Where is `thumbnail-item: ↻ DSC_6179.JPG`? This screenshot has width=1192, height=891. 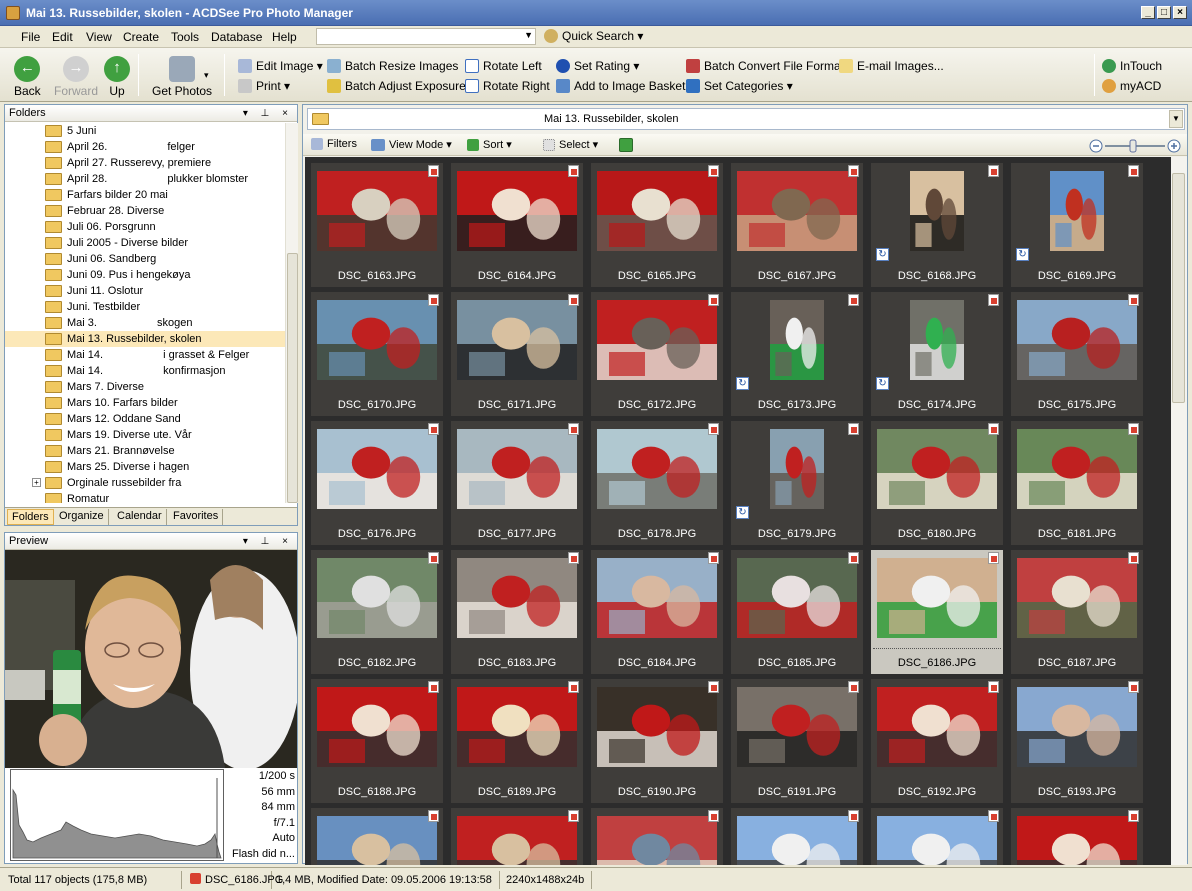 thumbnail-item: ↻ DSC_6179.JPG is located at coordinates (797, 483).